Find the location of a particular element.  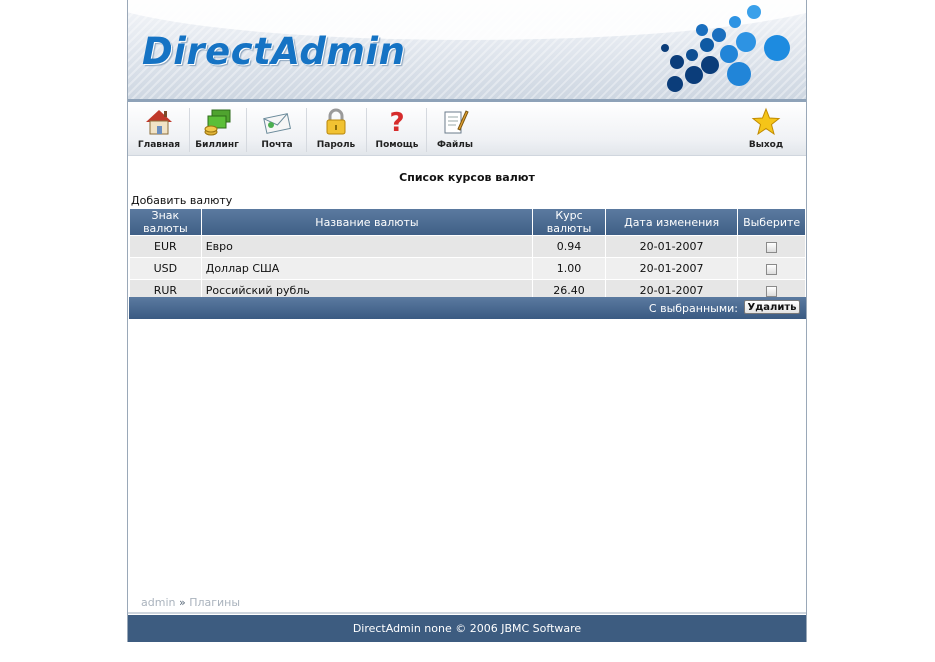

breadcrumb: admin » Плагины is located at coordinates (190, 602).